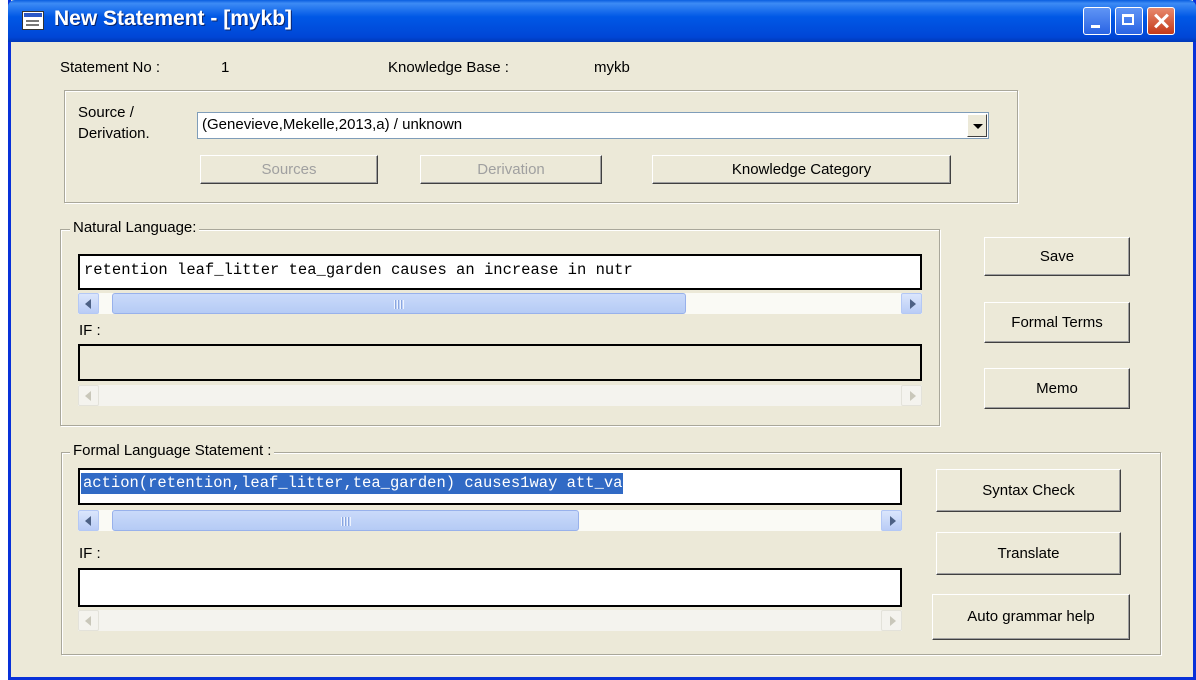 The image size is (1196, 680). Describe the element at coordinates (110, 67) in the screenshot. I see `statement-no-label: Statement No :` at that location.